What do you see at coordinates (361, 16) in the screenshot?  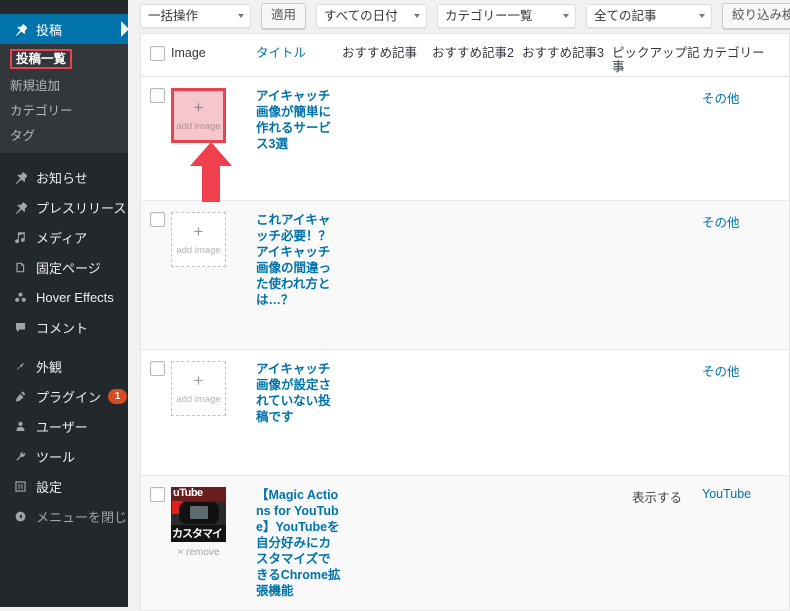 I see `date-filter-label: すべての日付` at bounding box center [361, 16].